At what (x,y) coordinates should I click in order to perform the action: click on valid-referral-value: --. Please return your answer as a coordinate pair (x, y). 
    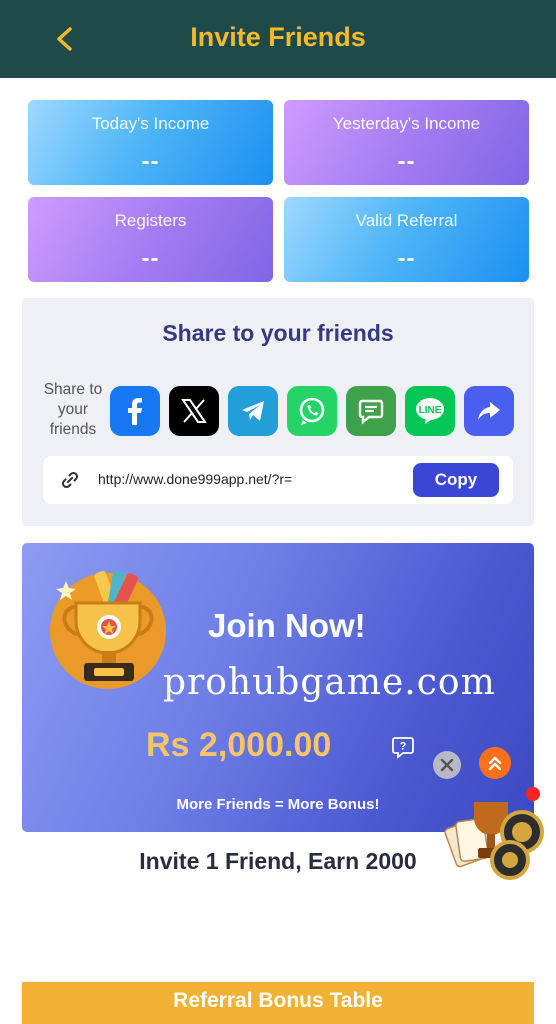
    Looking at the image, I should click on (406, 258).